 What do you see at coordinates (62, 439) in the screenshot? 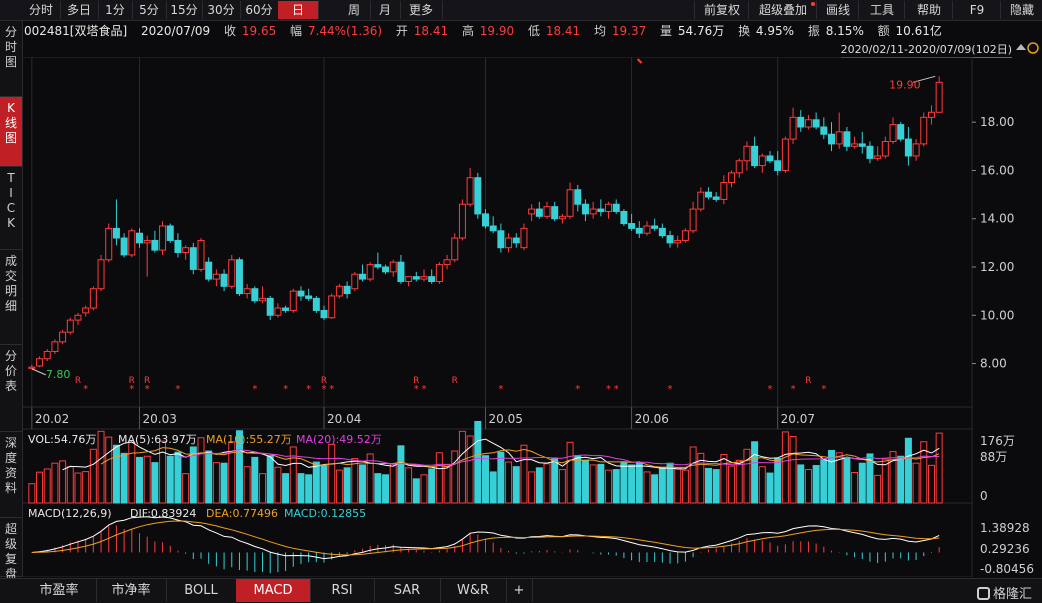
I see `vol-label: VOL:54.76万` at bounding box center [62, 439].